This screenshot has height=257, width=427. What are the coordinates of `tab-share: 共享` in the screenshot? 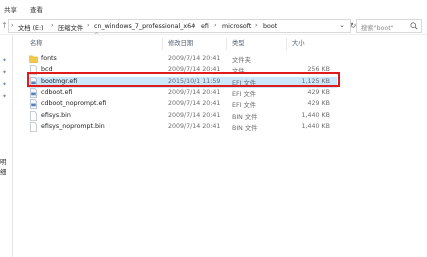 It's located at (10, 9).